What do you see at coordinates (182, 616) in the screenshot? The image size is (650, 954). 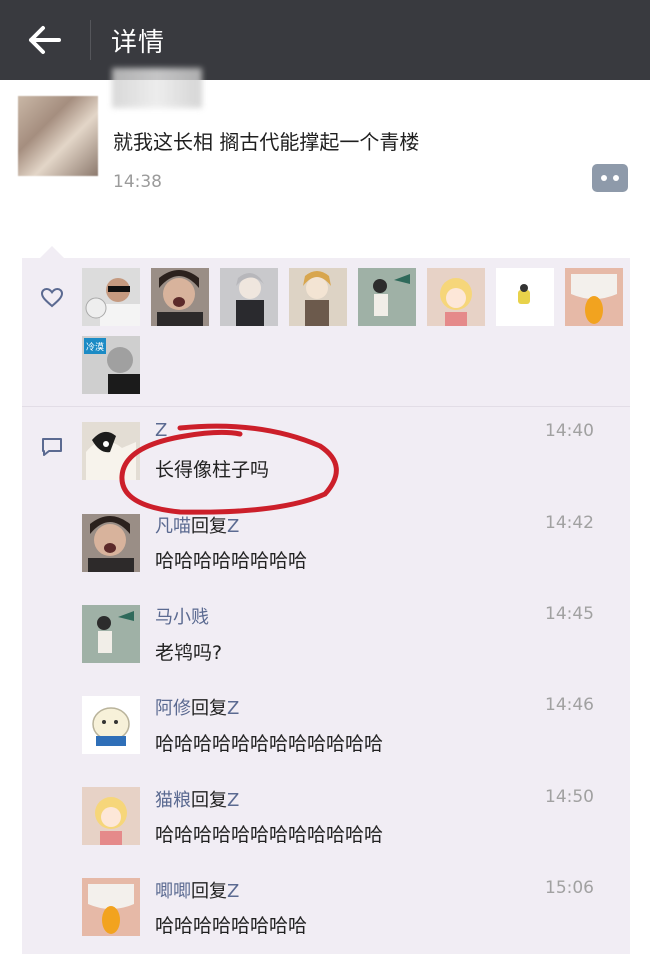 I see `comment-author: 马小贱` at bounding box center [182, 616].